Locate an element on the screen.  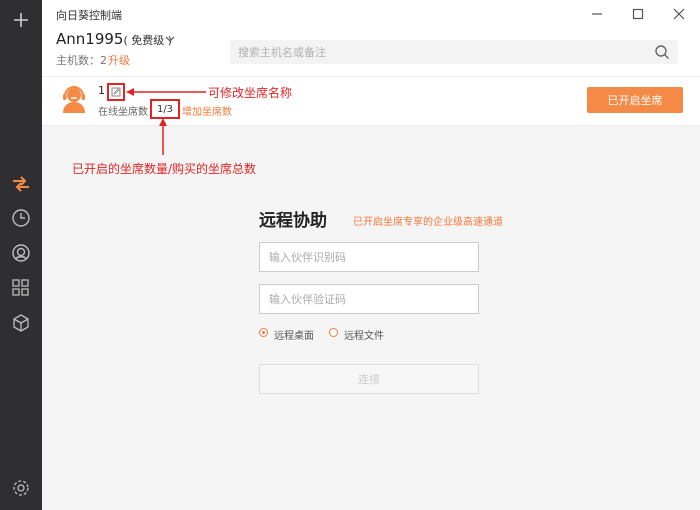
cube-icon is located at coordinates (21, 323).